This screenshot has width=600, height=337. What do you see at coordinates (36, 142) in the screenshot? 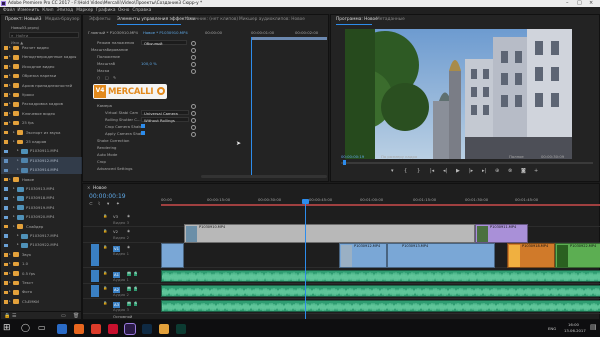
I see `project-item: 25 кадров` at bounding box center [36, 142].